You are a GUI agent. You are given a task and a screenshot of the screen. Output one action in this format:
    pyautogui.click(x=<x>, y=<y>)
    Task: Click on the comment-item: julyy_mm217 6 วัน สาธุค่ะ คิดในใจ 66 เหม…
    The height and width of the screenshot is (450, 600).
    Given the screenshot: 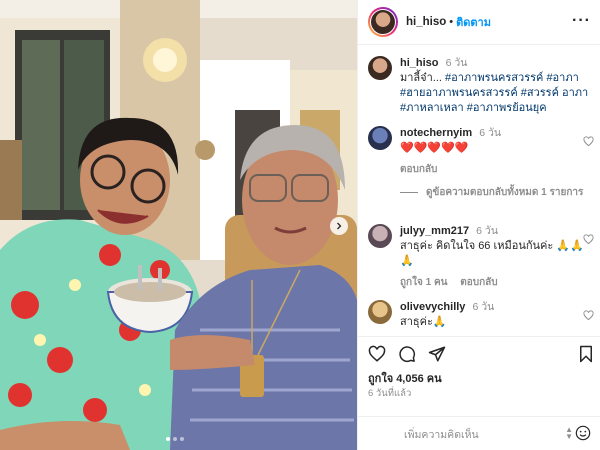 What is the action you would take?
    pyautogui.click(x=481, y=257)
    